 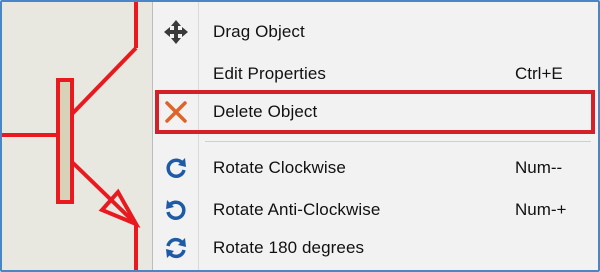 What do you see at coordinates (289, 247) in the screenshot?
I see `menu-item-label: Rotate 180 degrees` at bounding box center [289, 247].